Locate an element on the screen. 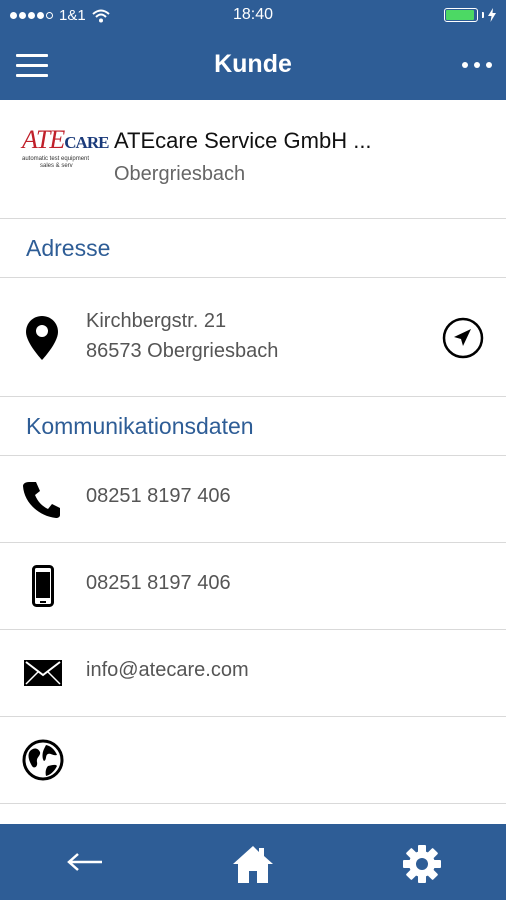  phone-number: 08251 8197 406 is located at coordinates (158, 496).